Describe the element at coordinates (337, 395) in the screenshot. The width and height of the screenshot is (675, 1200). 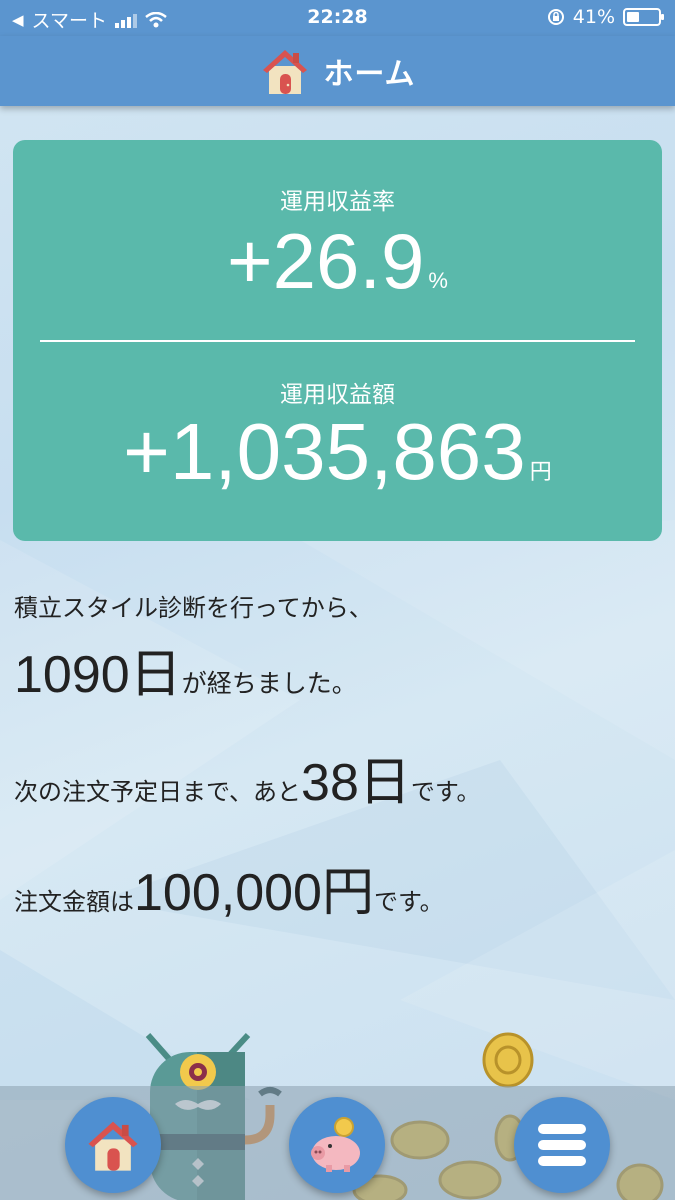
I see `return-amount-label: 運用収益額` at that location.